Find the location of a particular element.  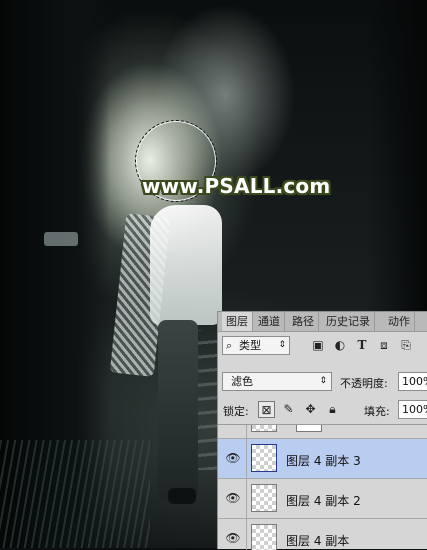

tab-paths: 路径 is located at coordinates (303, 321).